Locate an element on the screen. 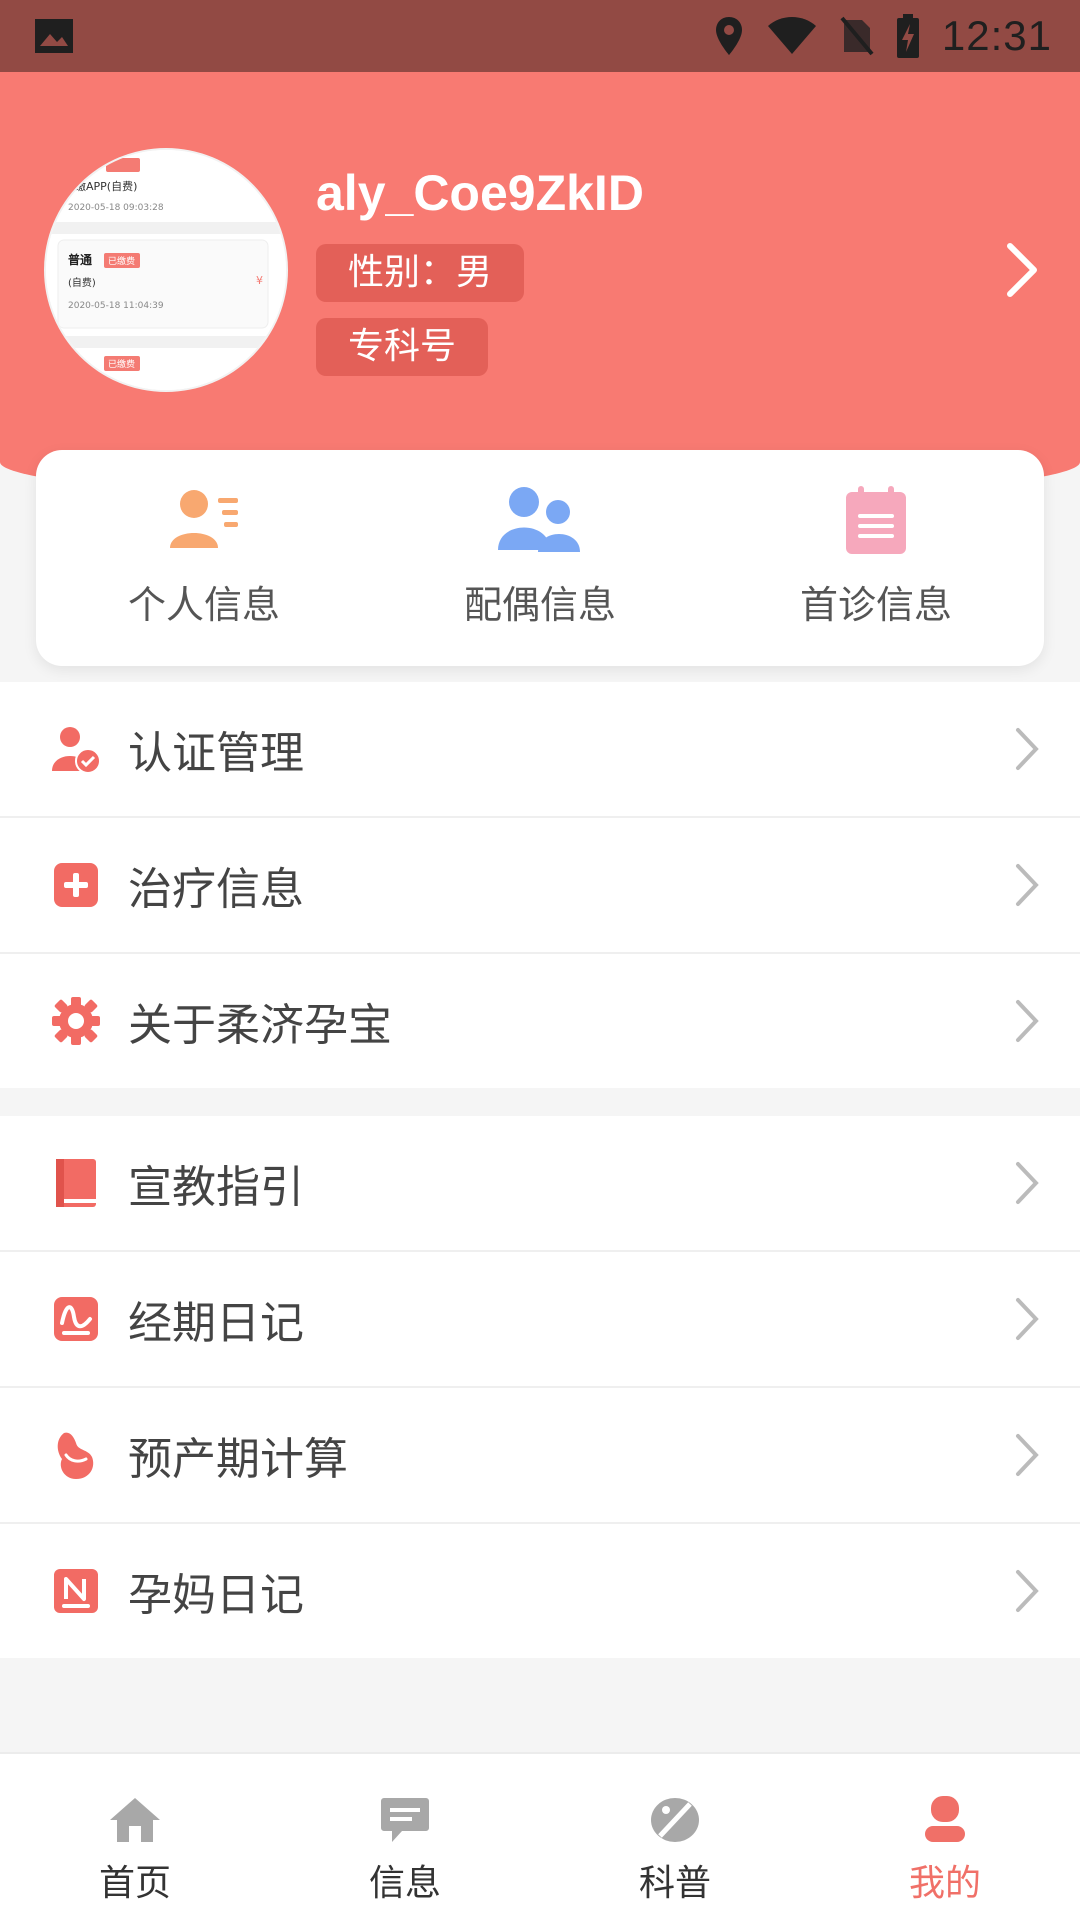  menu-item-about: 关于柔济孕宝 is located at coordinates (540, 1021).